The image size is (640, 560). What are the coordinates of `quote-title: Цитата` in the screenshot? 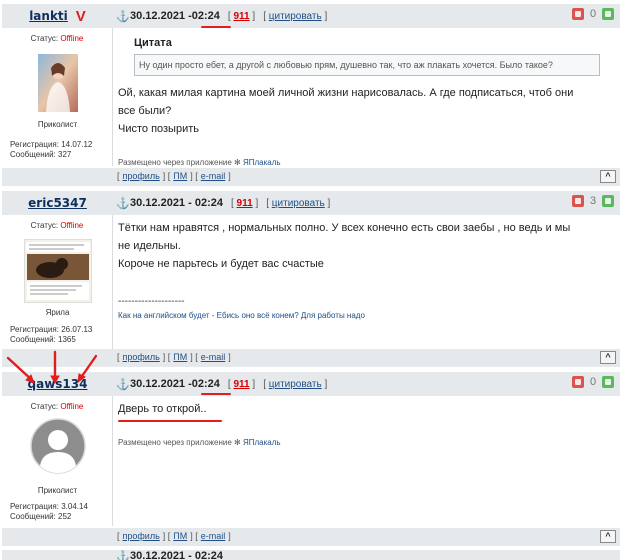 It's located at (153, 43).